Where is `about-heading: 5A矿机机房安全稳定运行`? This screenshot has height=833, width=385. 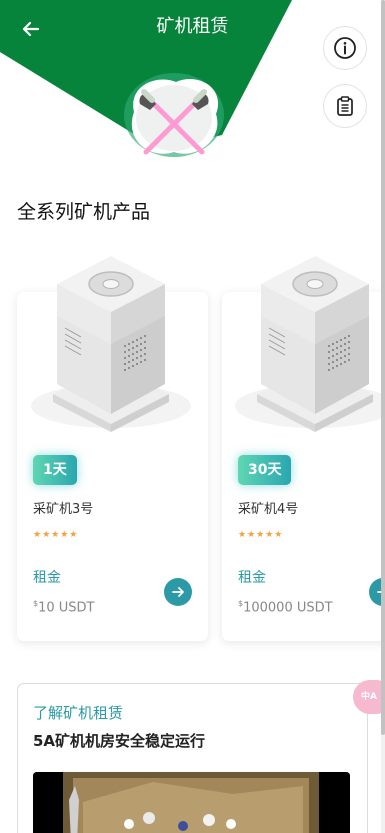
about-heading: 5A矿机机房安全稳定运行 is located at coordinates (119, 741).